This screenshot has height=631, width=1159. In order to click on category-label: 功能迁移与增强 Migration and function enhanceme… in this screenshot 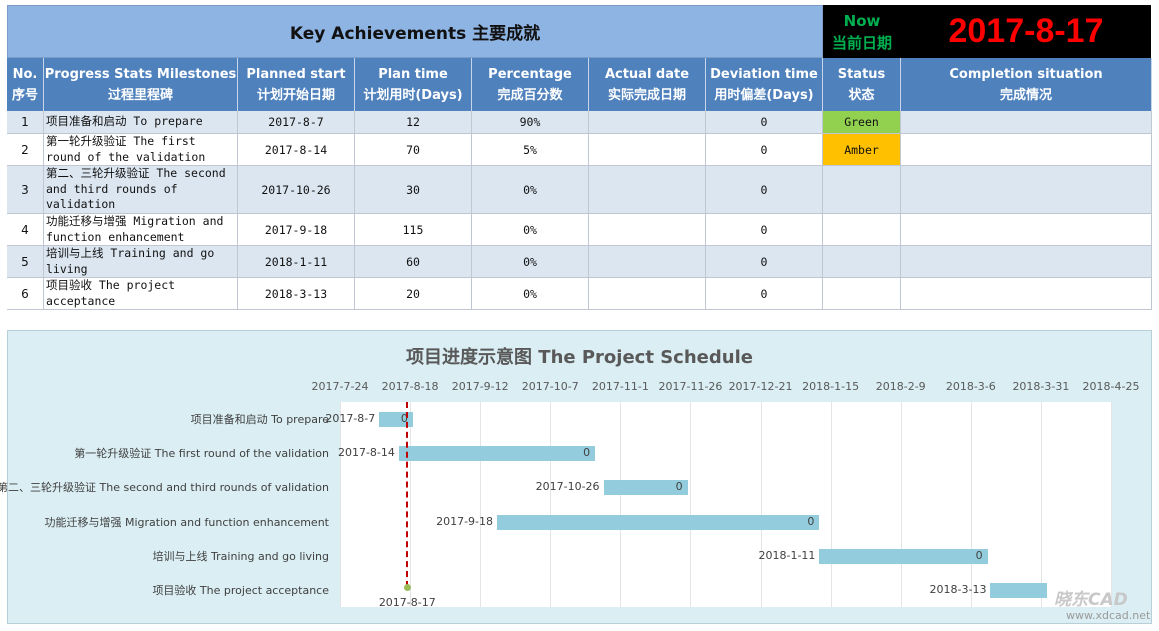, I will do `click(187, 522)`.